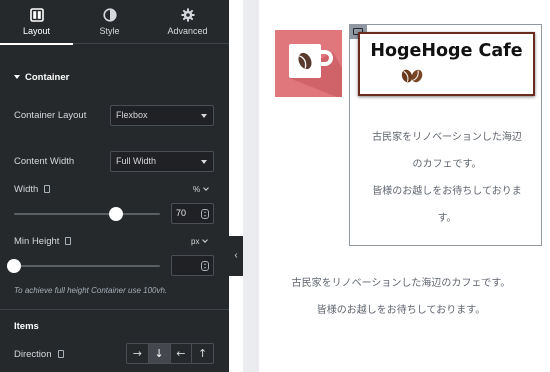 This screenshot has height=372, width=550. I want to click on min-height-slider, so click(83, 266).